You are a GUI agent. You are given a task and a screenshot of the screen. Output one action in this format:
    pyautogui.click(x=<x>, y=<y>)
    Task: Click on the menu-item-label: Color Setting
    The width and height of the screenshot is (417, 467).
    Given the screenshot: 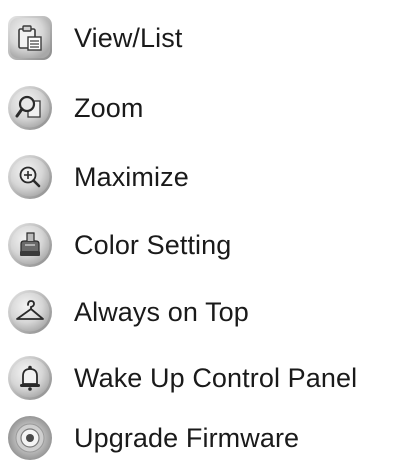 What is the action you would take?
    pyautogui.click(x=153, y=244)
    